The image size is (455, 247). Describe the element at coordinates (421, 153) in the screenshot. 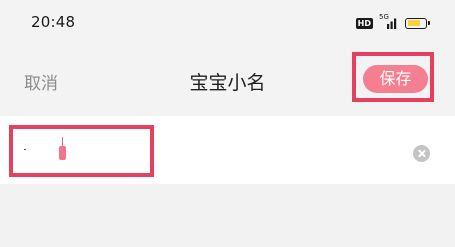

I see `clear-circle-icon` at that location.